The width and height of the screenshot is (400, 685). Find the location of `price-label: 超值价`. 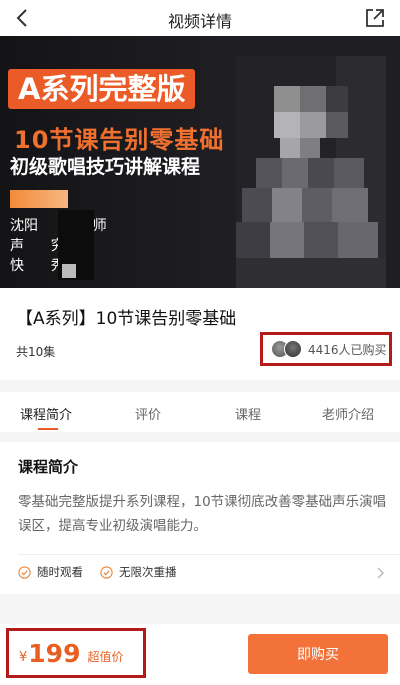

price-label: 超值价 is located at coordinates (105, 656).